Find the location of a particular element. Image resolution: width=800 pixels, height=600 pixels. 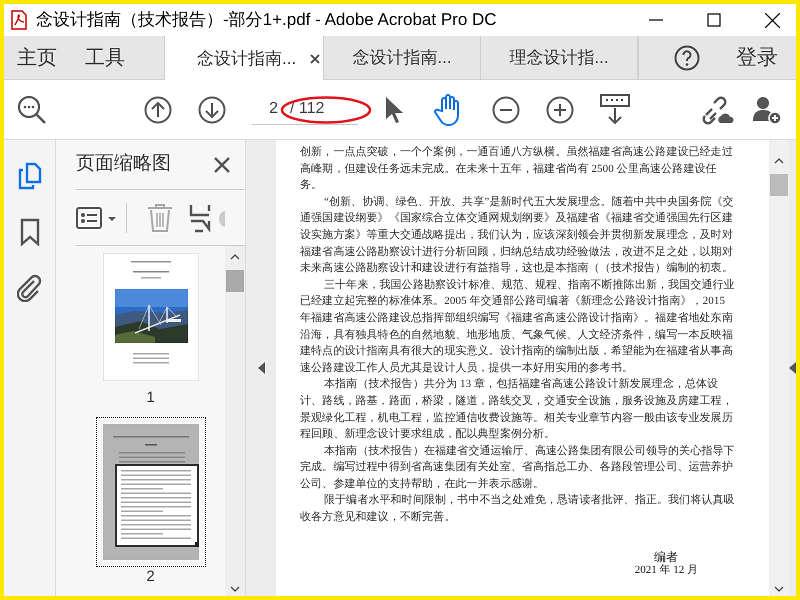

window-title: 念设计指南（技术报告）-部分1+.pdf - Adobe Acrobat Pro DC is located at coordinates (266, 20).